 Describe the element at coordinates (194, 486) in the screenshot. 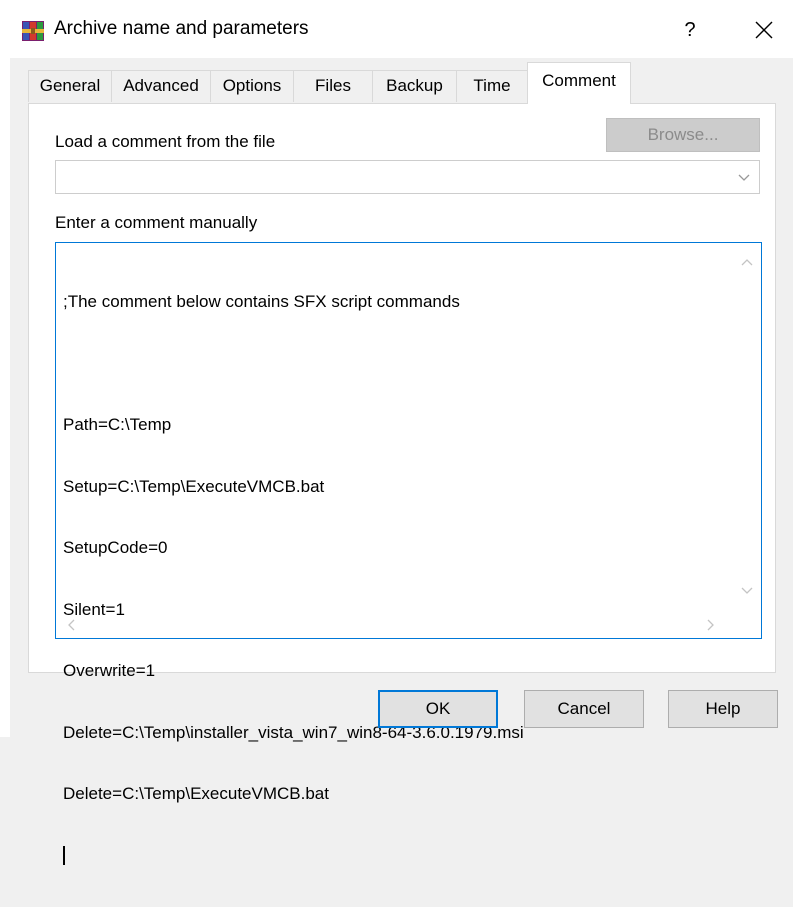

I see `comment-line: Setup=C:\Temp\ExecuteVMCB.bat` at that location.